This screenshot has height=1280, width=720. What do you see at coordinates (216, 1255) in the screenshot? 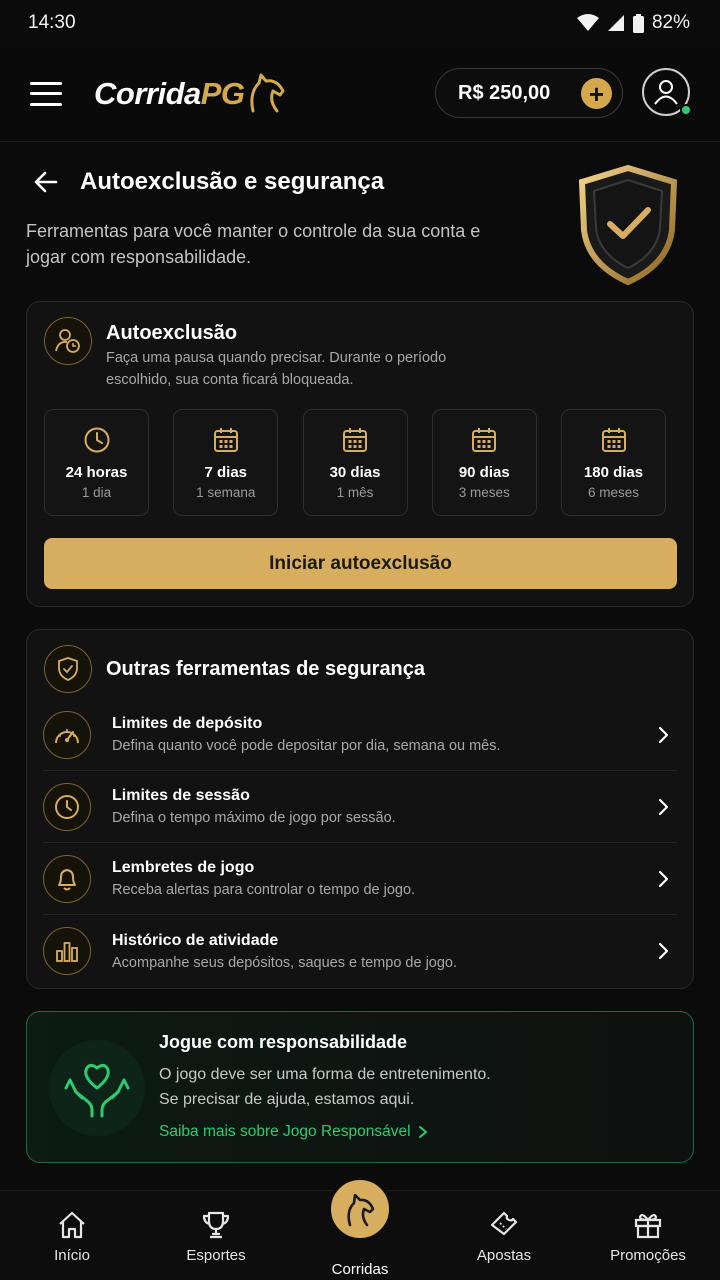
I see `nav-label: Esportes` at bounding box center [216, 1255].